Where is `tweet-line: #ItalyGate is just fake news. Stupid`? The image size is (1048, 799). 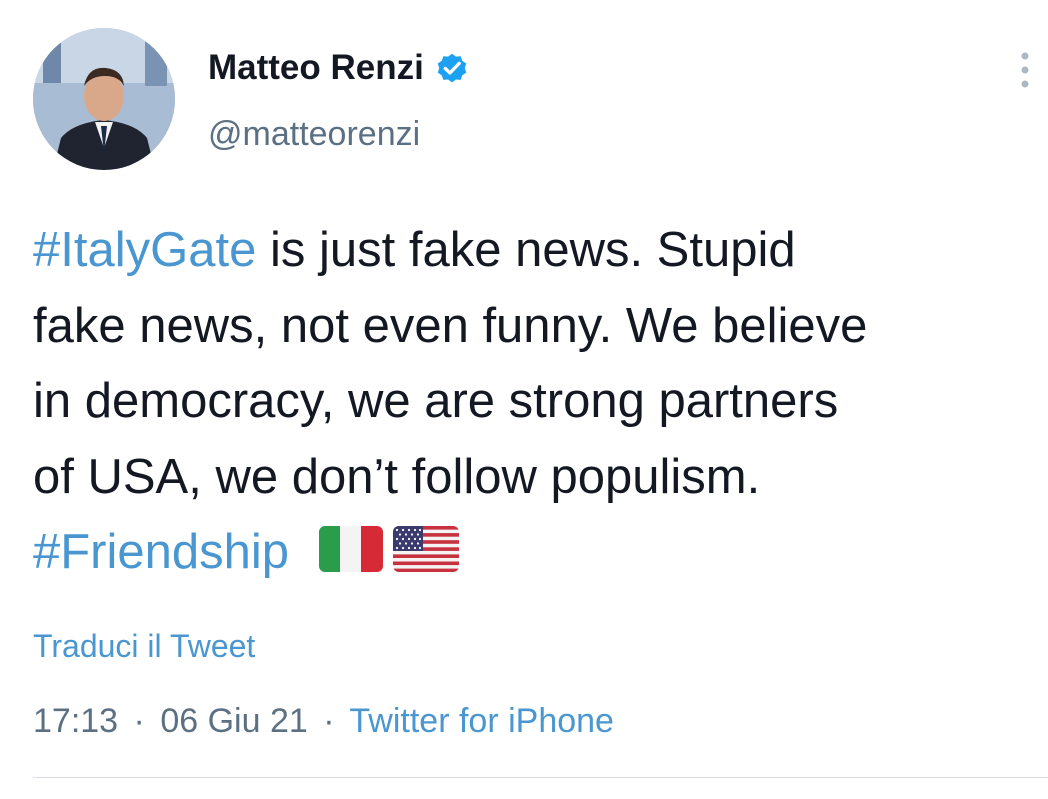
tweet-line: #ItalyGate is just fake news. Stupid is located at coordinates (538, 251).